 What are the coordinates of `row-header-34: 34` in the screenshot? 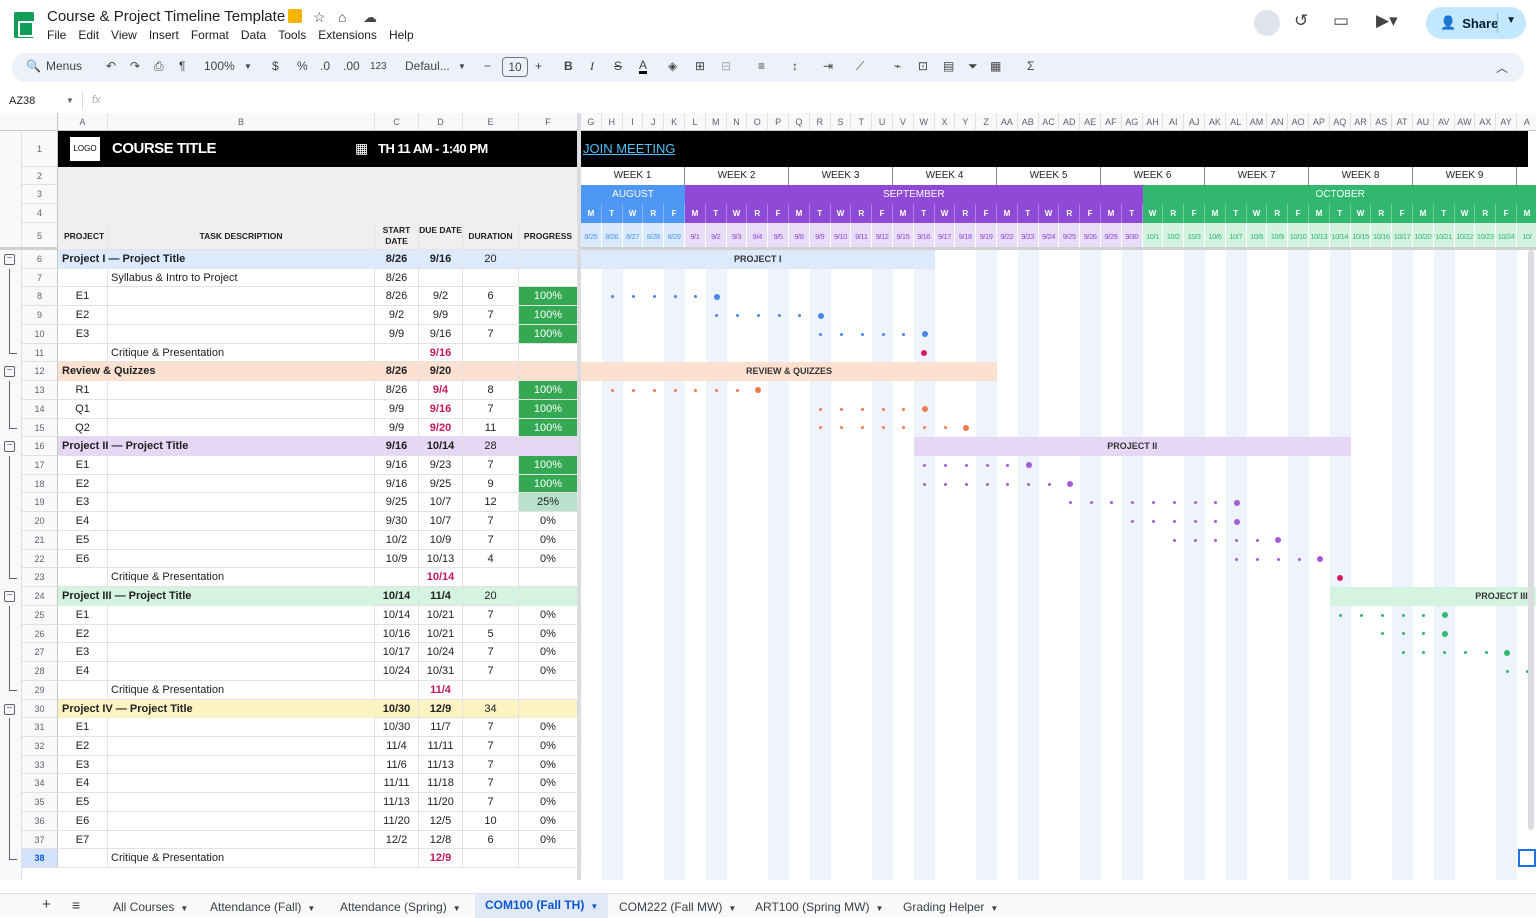 It's located at (40, 784).